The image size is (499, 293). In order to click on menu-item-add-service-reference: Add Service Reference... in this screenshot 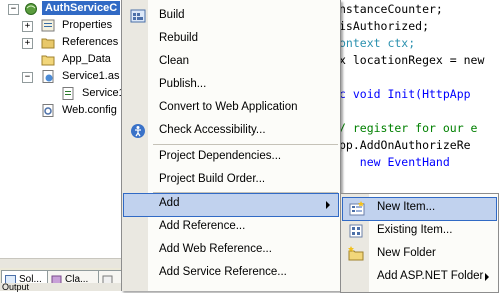, I will do `click(231, 273)`.